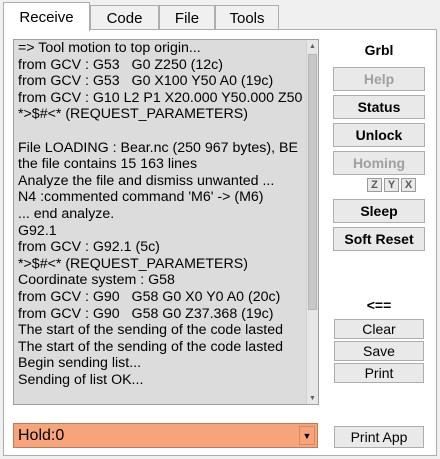 This screenshot has width=440, height=459. I want to click on tab-receive: Receive, so click(46, 16).